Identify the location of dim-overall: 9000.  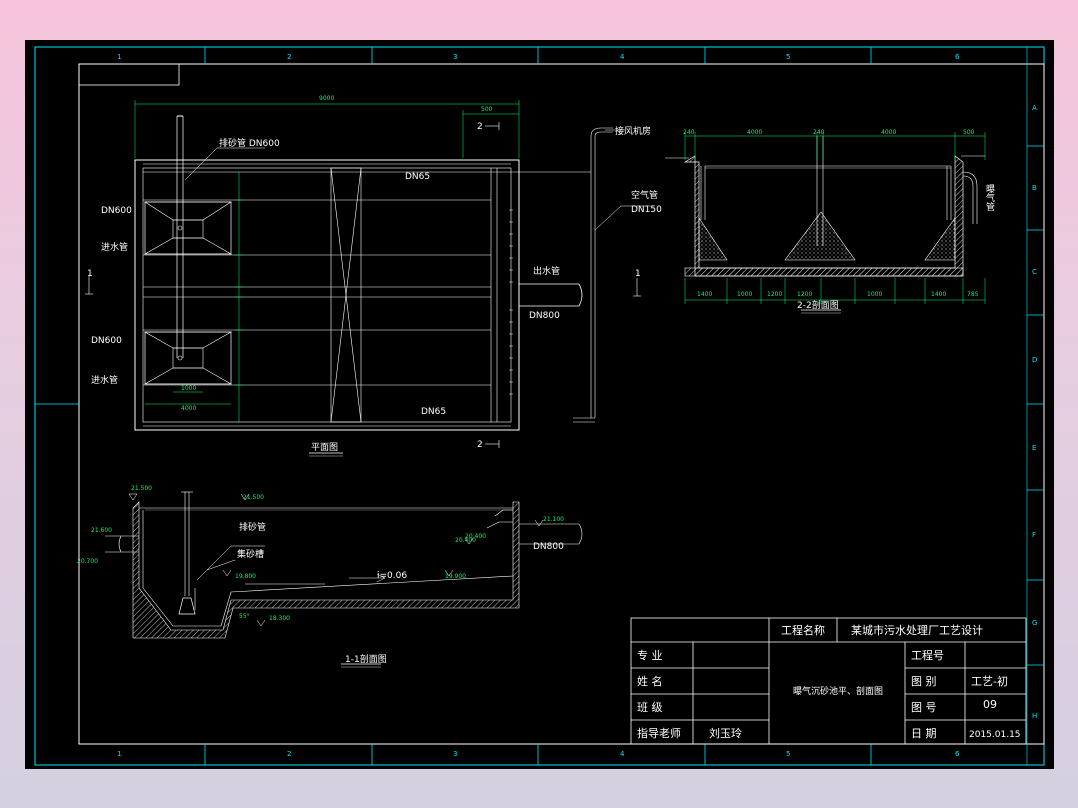
(326, 98).